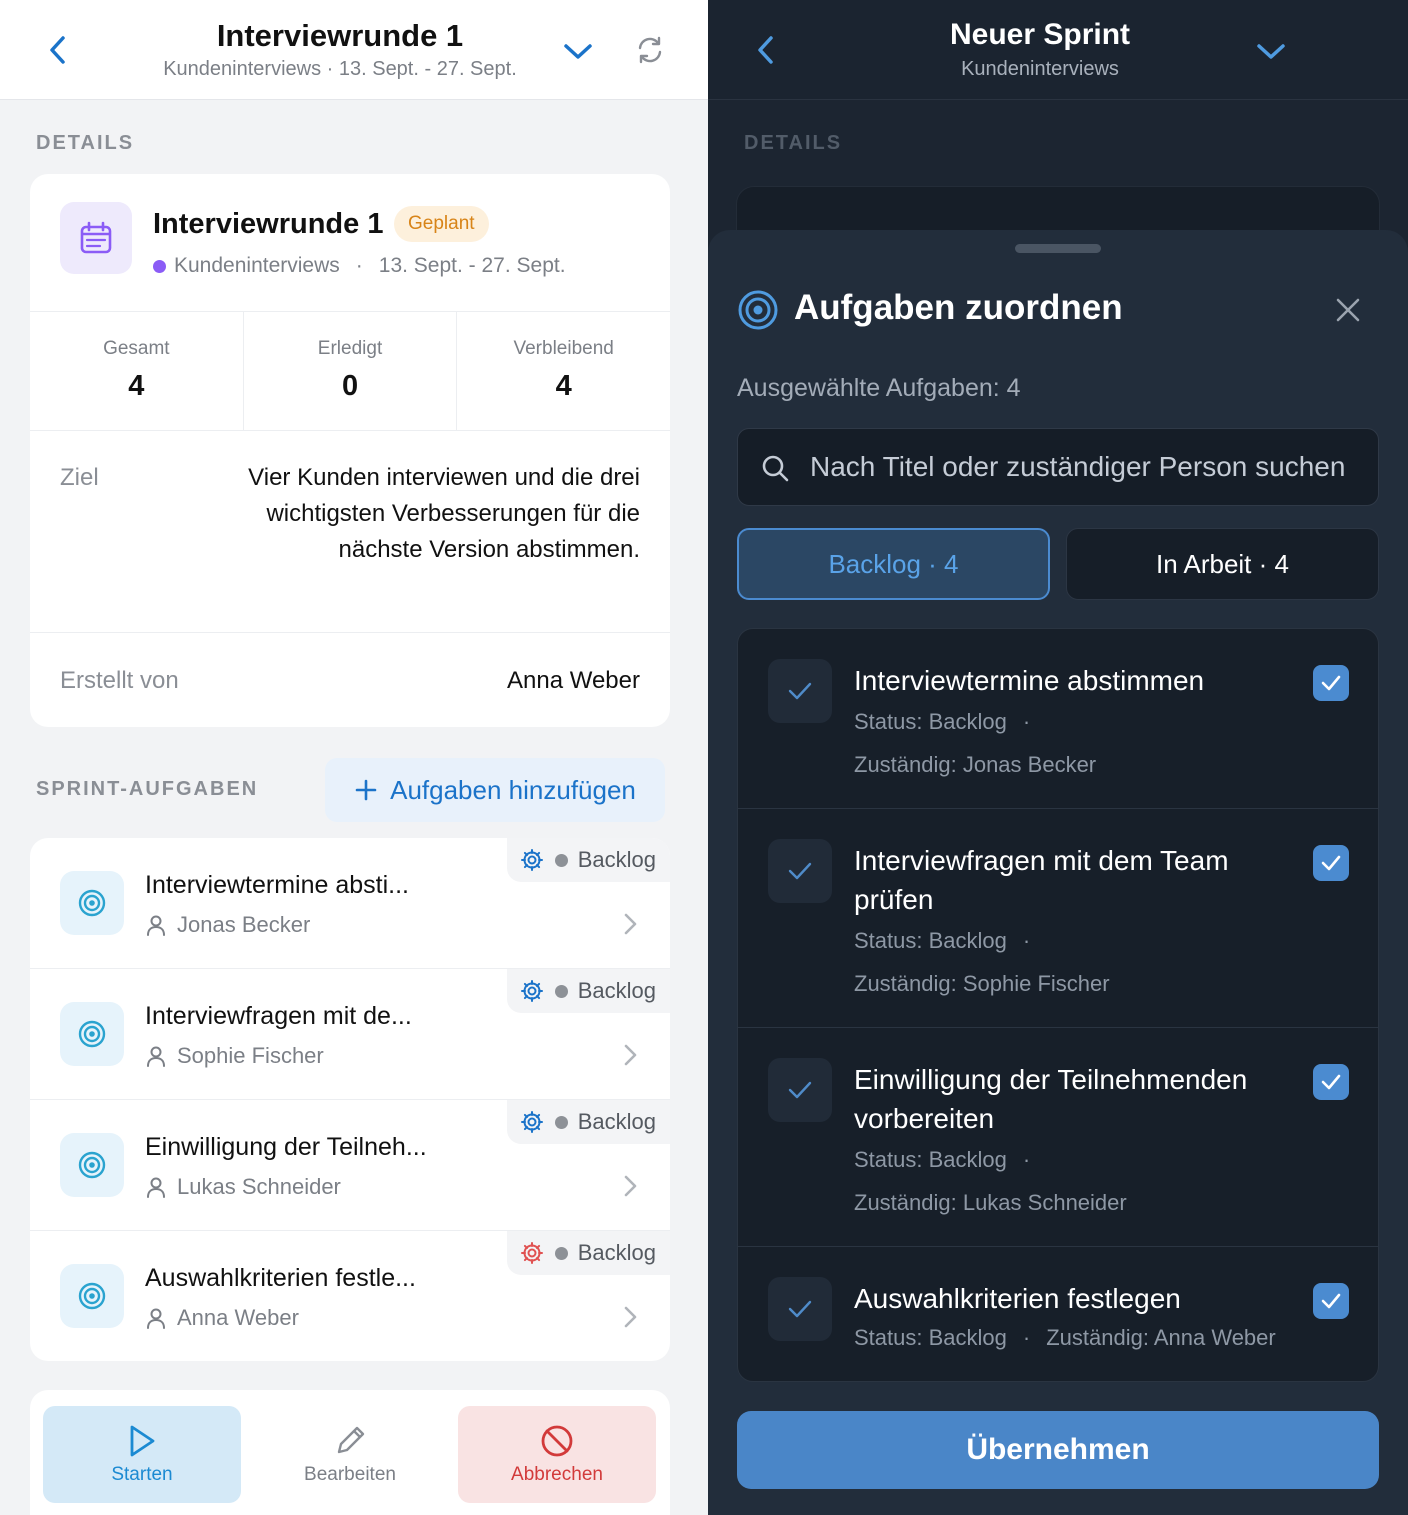  Describe the element at coordinates (119, 680) in the screenshot. I see `creator-label: Erstellt von` at that location.